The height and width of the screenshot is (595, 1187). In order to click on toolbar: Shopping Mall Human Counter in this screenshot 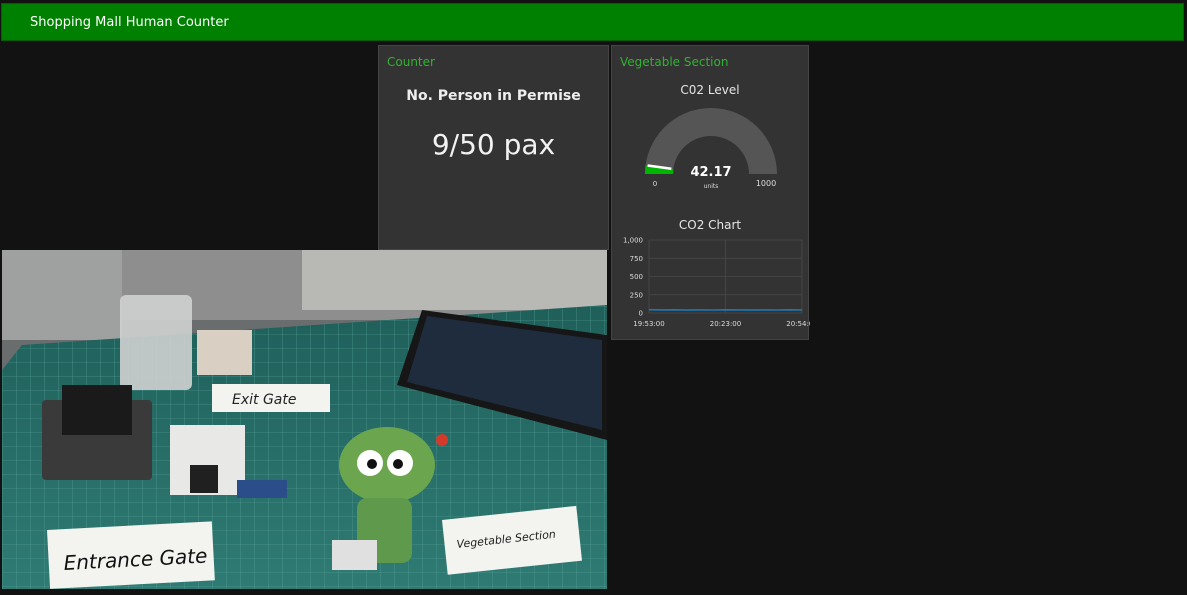, I will do `click(592, 22)`.